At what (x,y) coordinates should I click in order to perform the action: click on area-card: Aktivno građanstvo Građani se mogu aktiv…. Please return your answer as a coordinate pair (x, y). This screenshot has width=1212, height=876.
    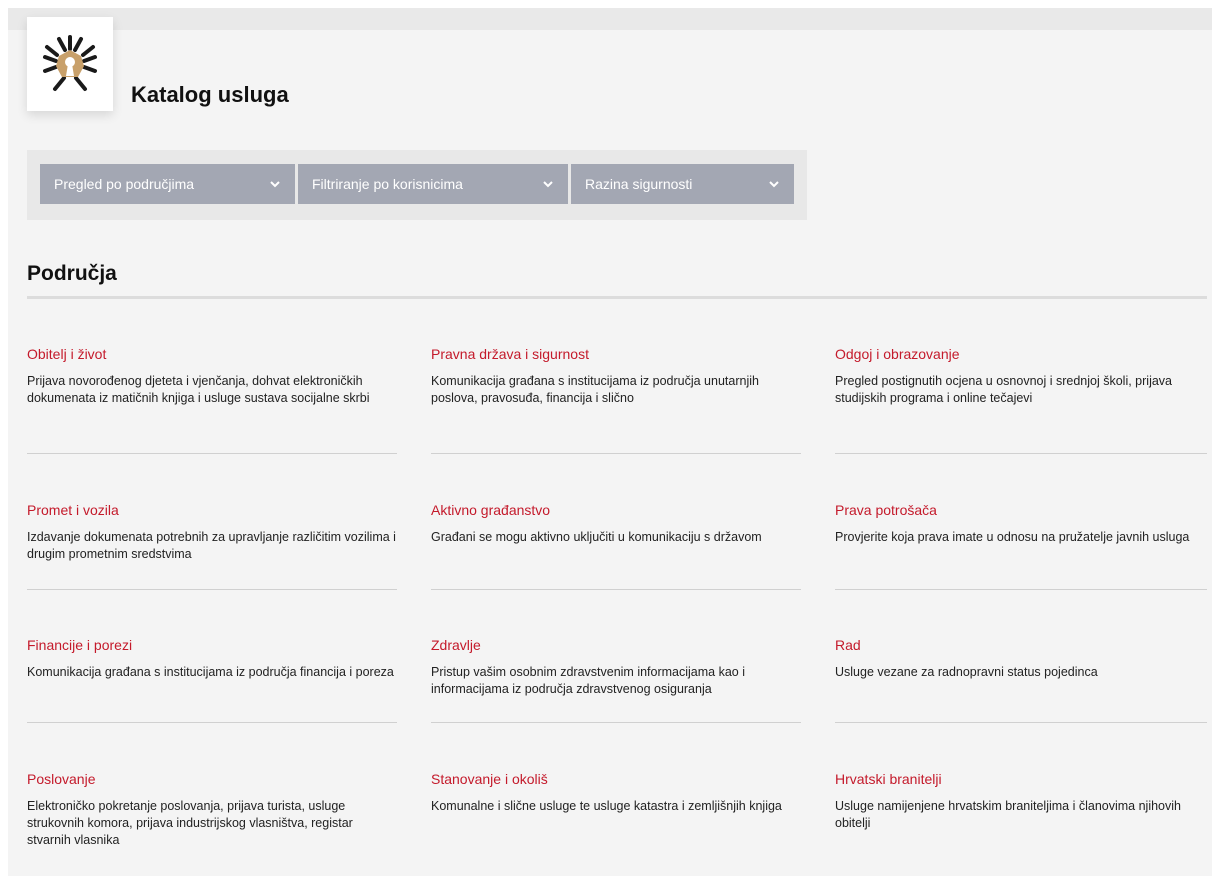
    Looking at the image, I should click on (617, 523).